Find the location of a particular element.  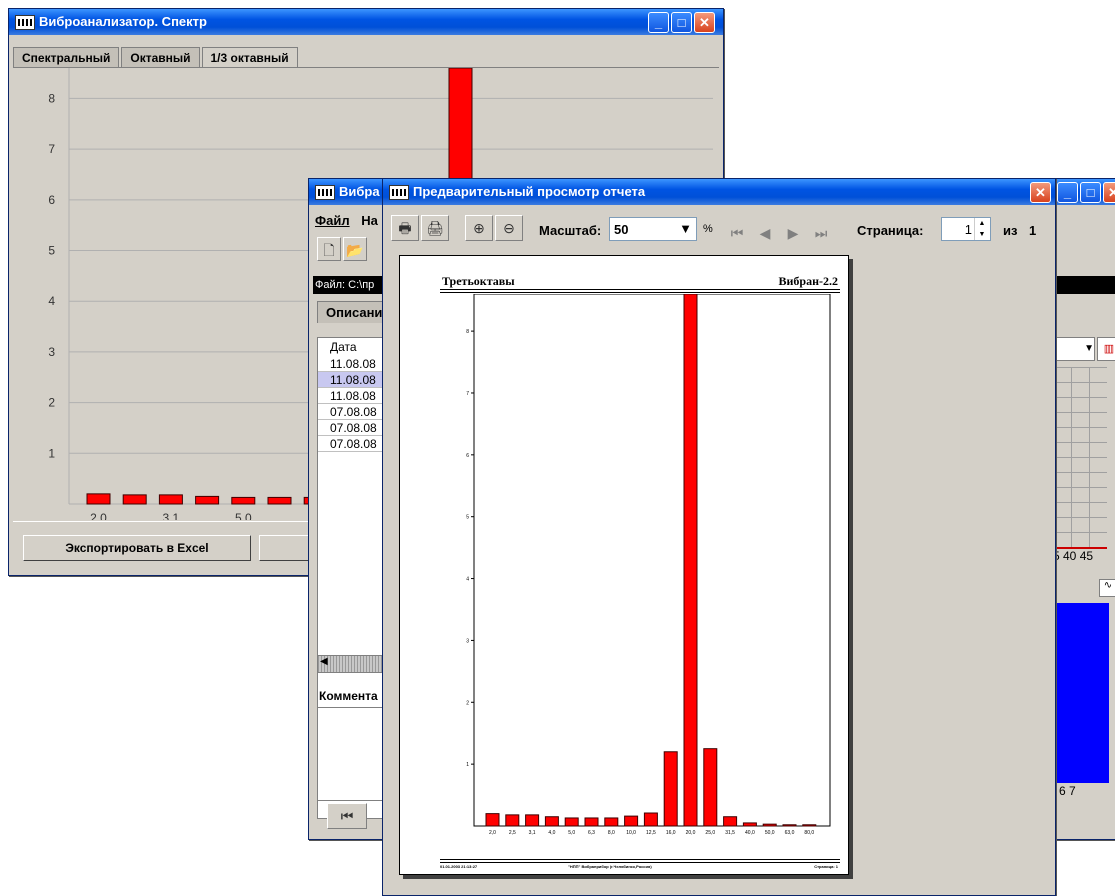

page-value: 1 is located at coordinates (968, 229).